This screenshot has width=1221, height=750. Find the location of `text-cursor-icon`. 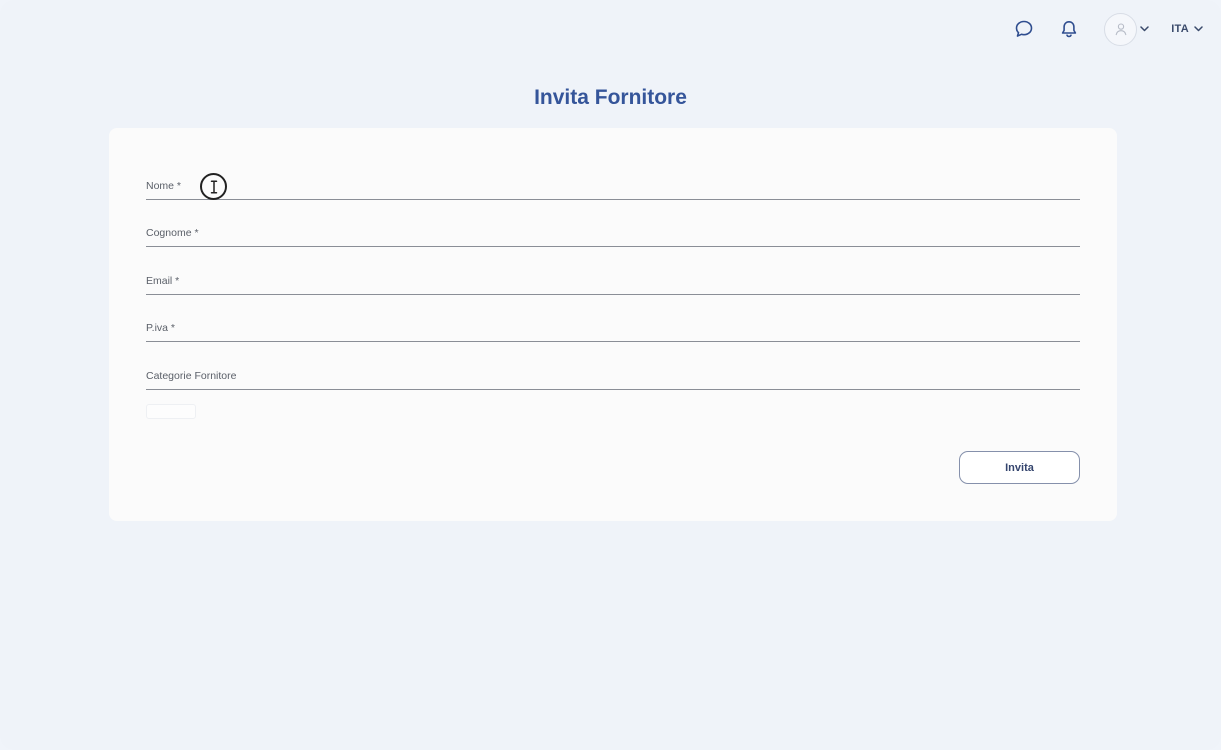

text-cursor-icon is located at coordinates (213, 186).